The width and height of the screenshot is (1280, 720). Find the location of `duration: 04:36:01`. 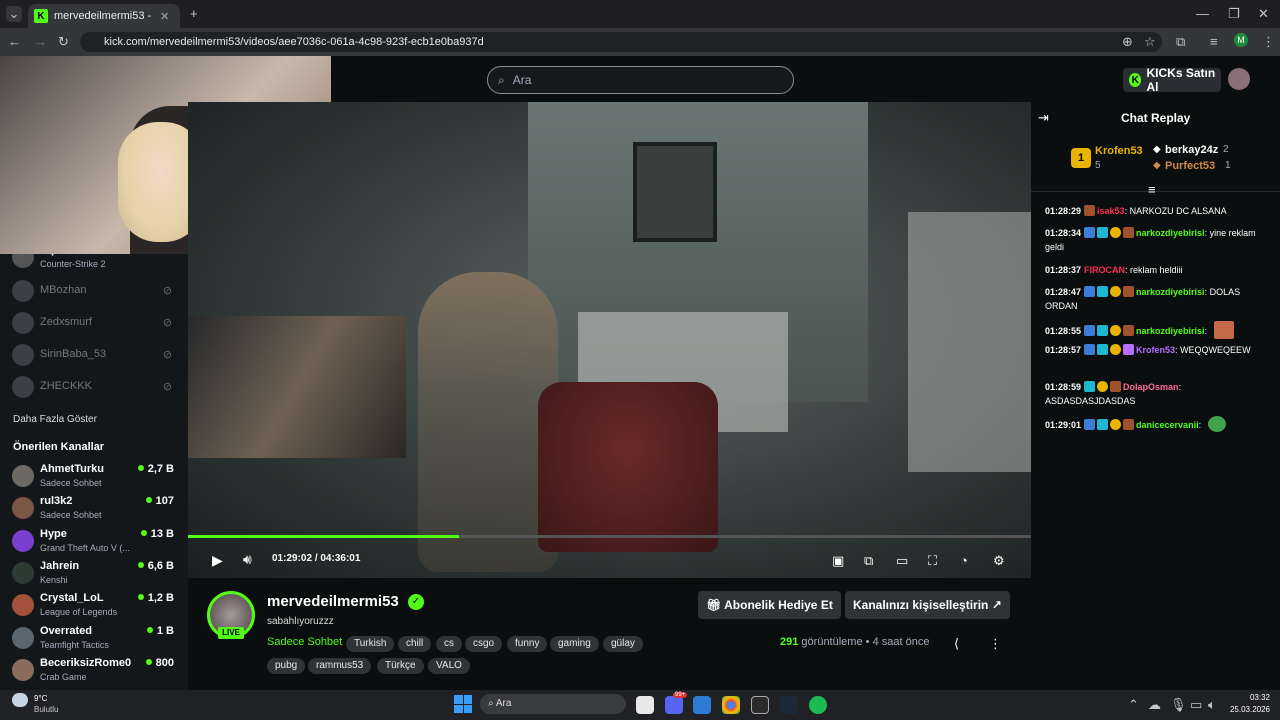

duration: 04:36:01 is located at coordinates (340, 558).